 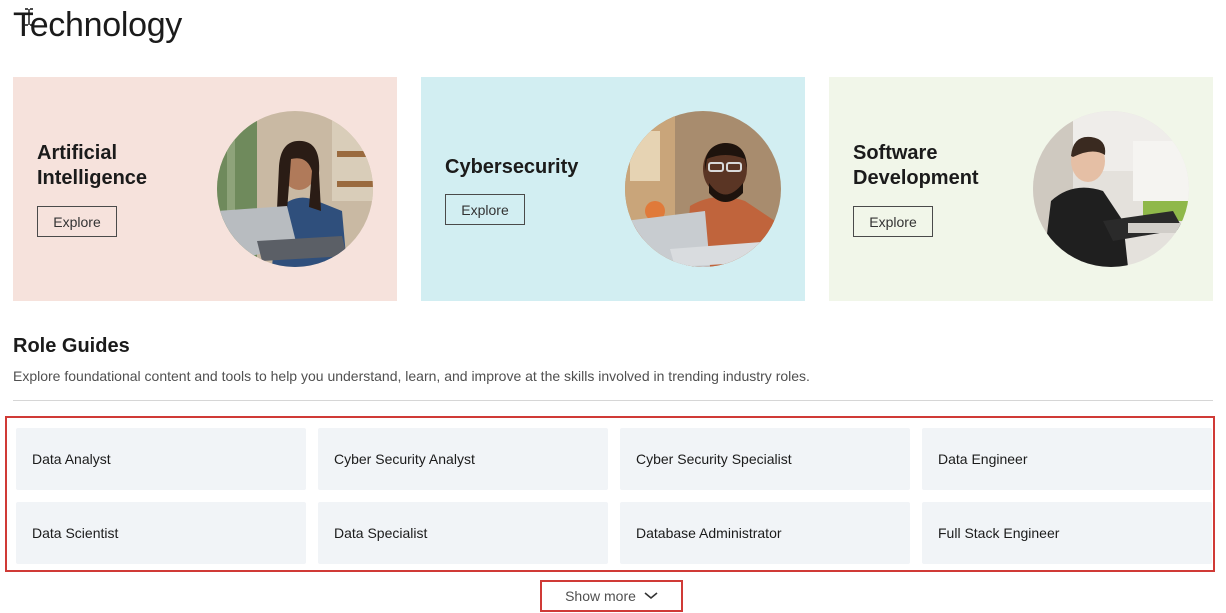 What do you see at coordinates (485, 209) in the screenshot?
I see `explore-button-cybersecurity: Explore` at bounding box center [485, 209].